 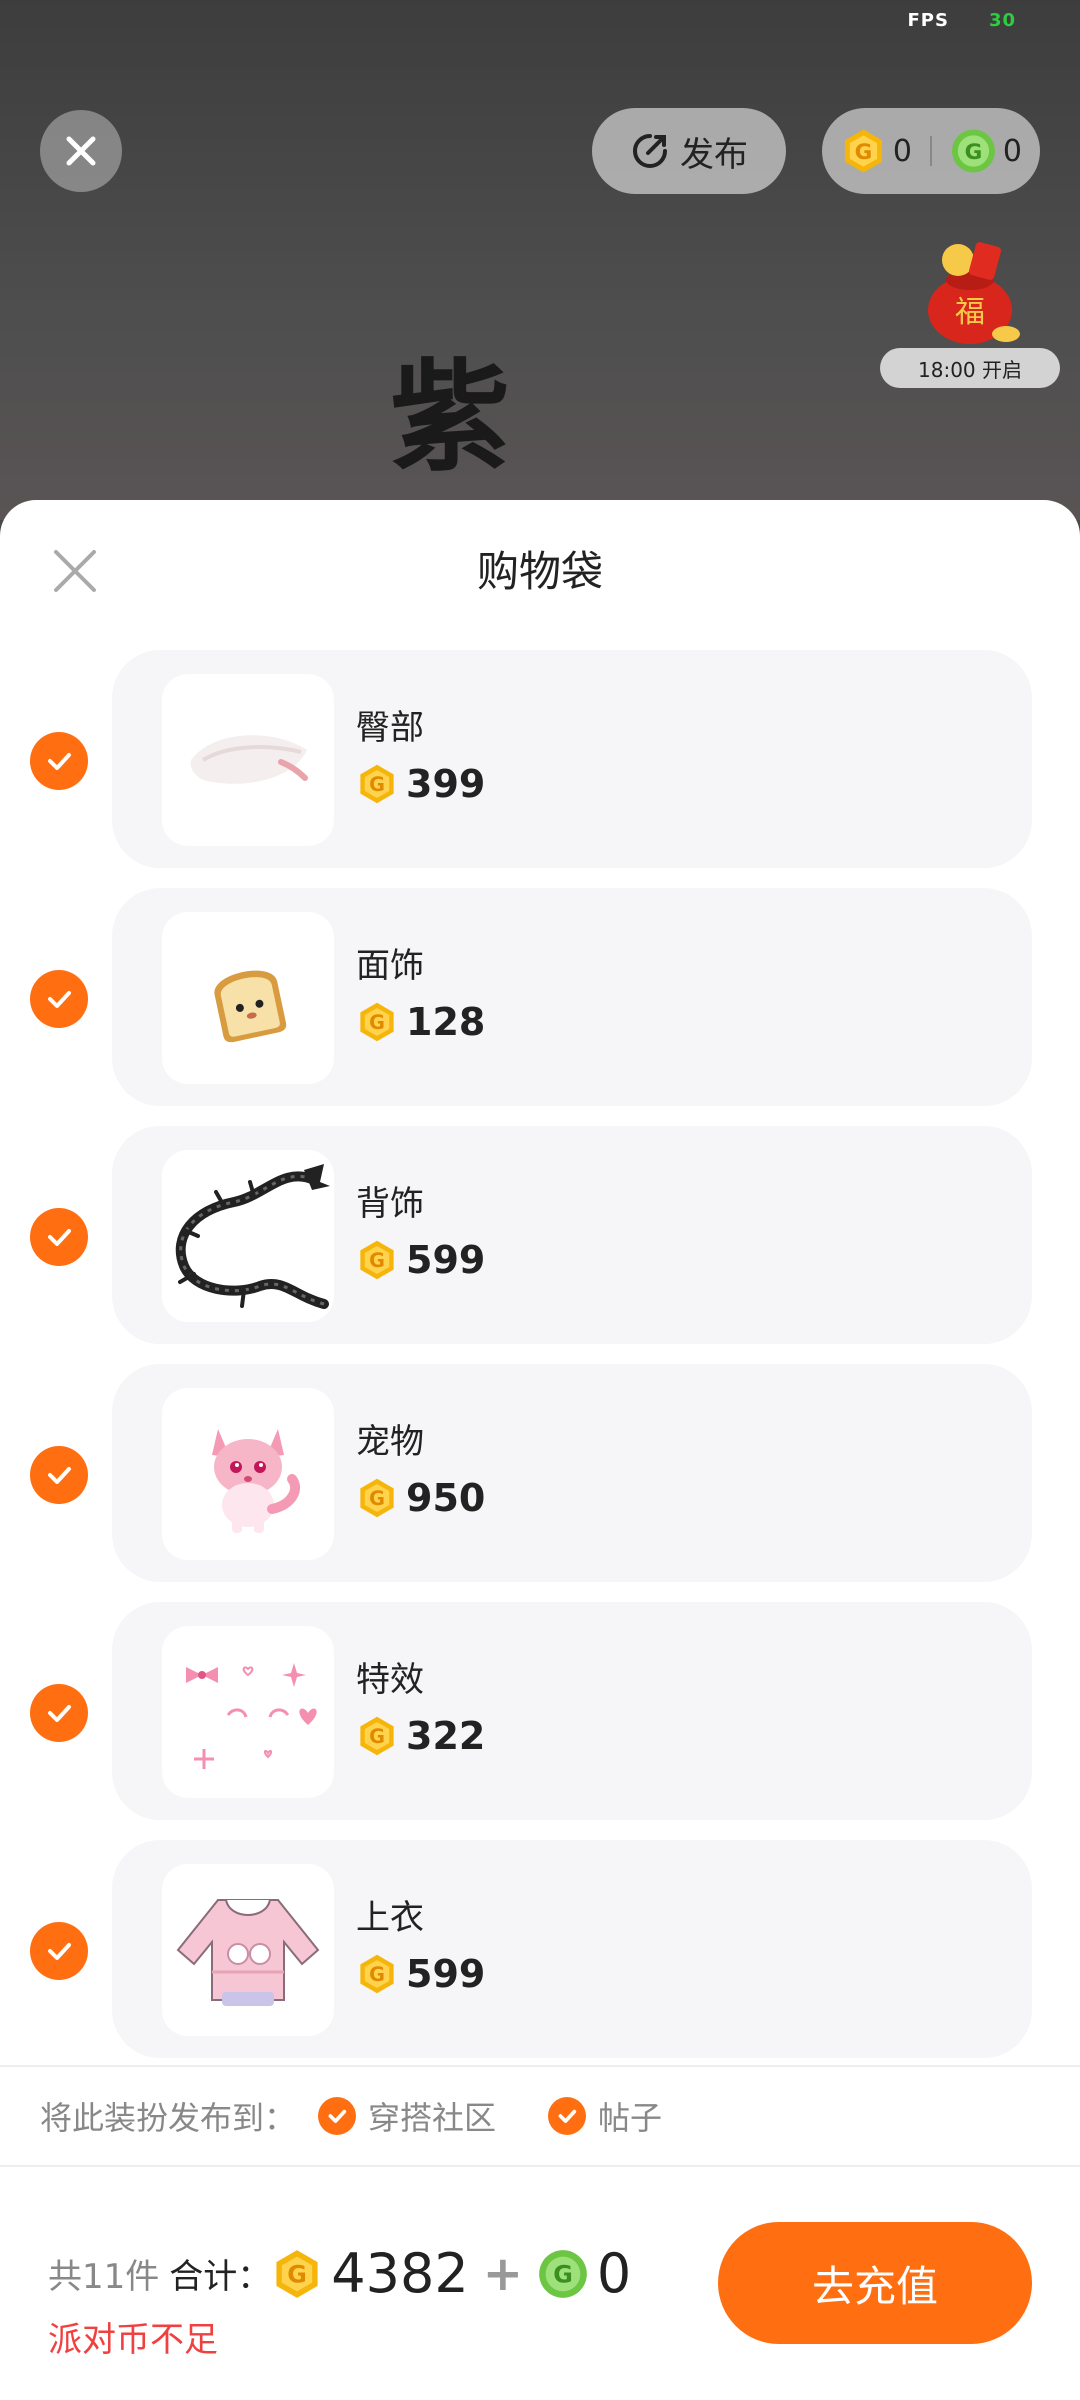 What do you see at coordinates (104, 2277) in the screenshot?
I see `item-count: 共11件` at bounding box center [104, 2277].